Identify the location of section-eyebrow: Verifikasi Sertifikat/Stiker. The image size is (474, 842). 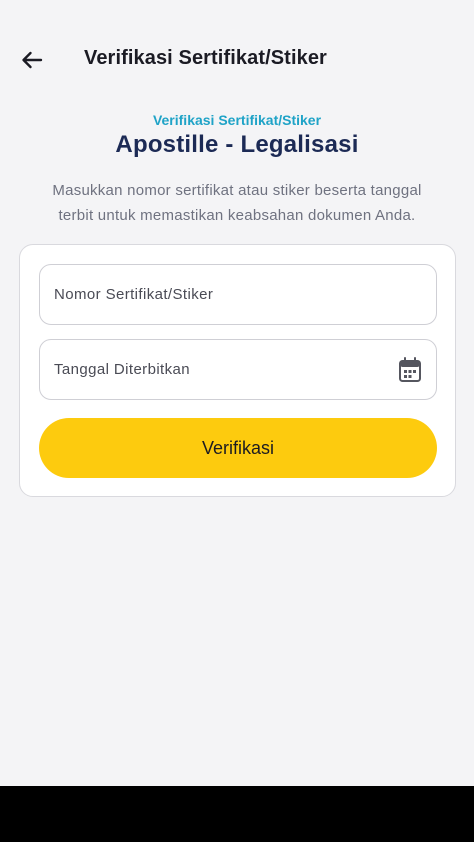
(237, 120).